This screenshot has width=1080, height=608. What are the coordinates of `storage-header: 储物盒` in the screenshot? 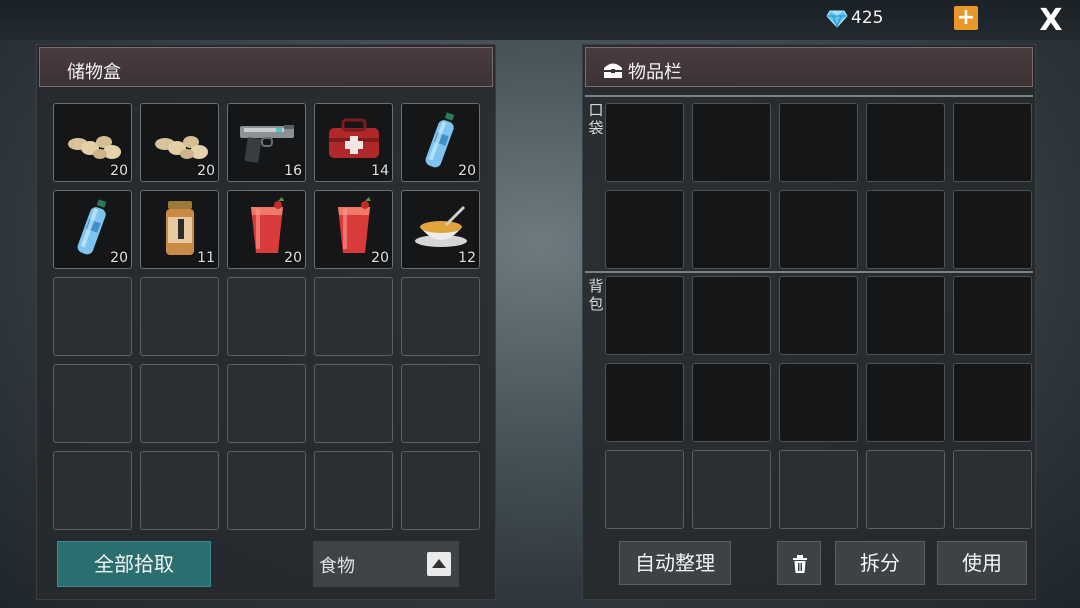 It's located at (266, 67).